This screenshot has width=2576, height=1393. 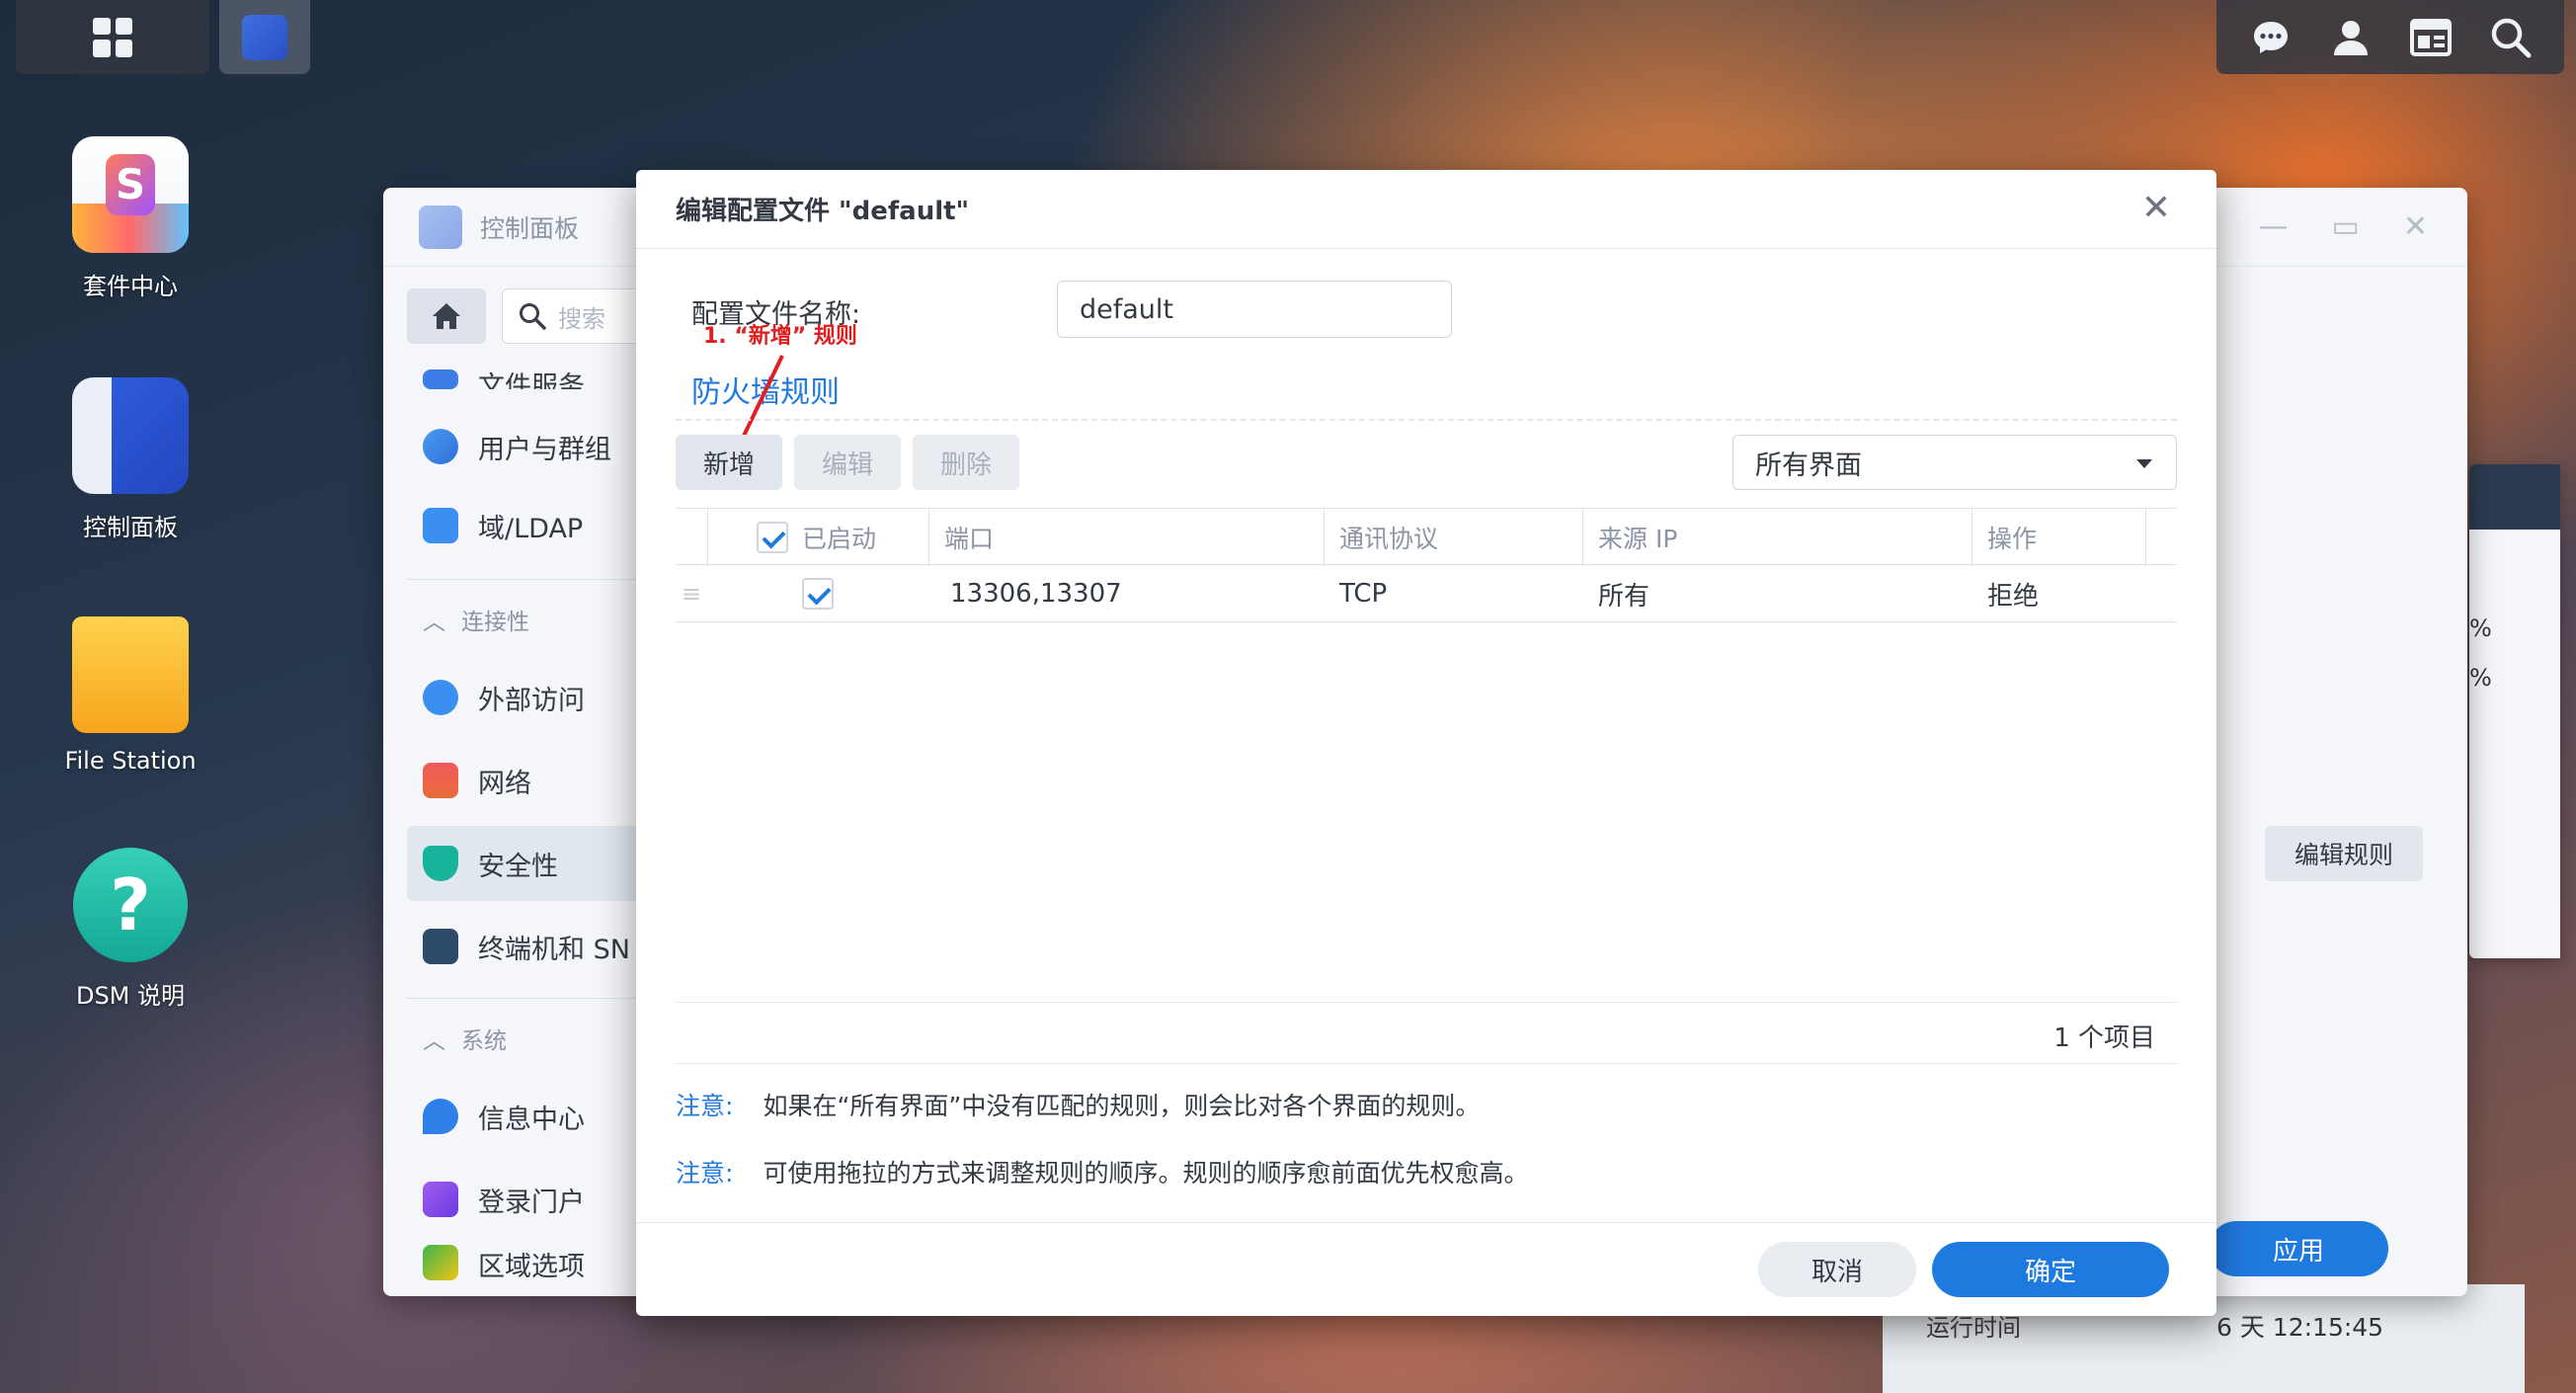 What do you see at coordinates (518, 867) in the screenshot?
I see `sidebar-item-label: 安全性` at bounding box center [518, 867].